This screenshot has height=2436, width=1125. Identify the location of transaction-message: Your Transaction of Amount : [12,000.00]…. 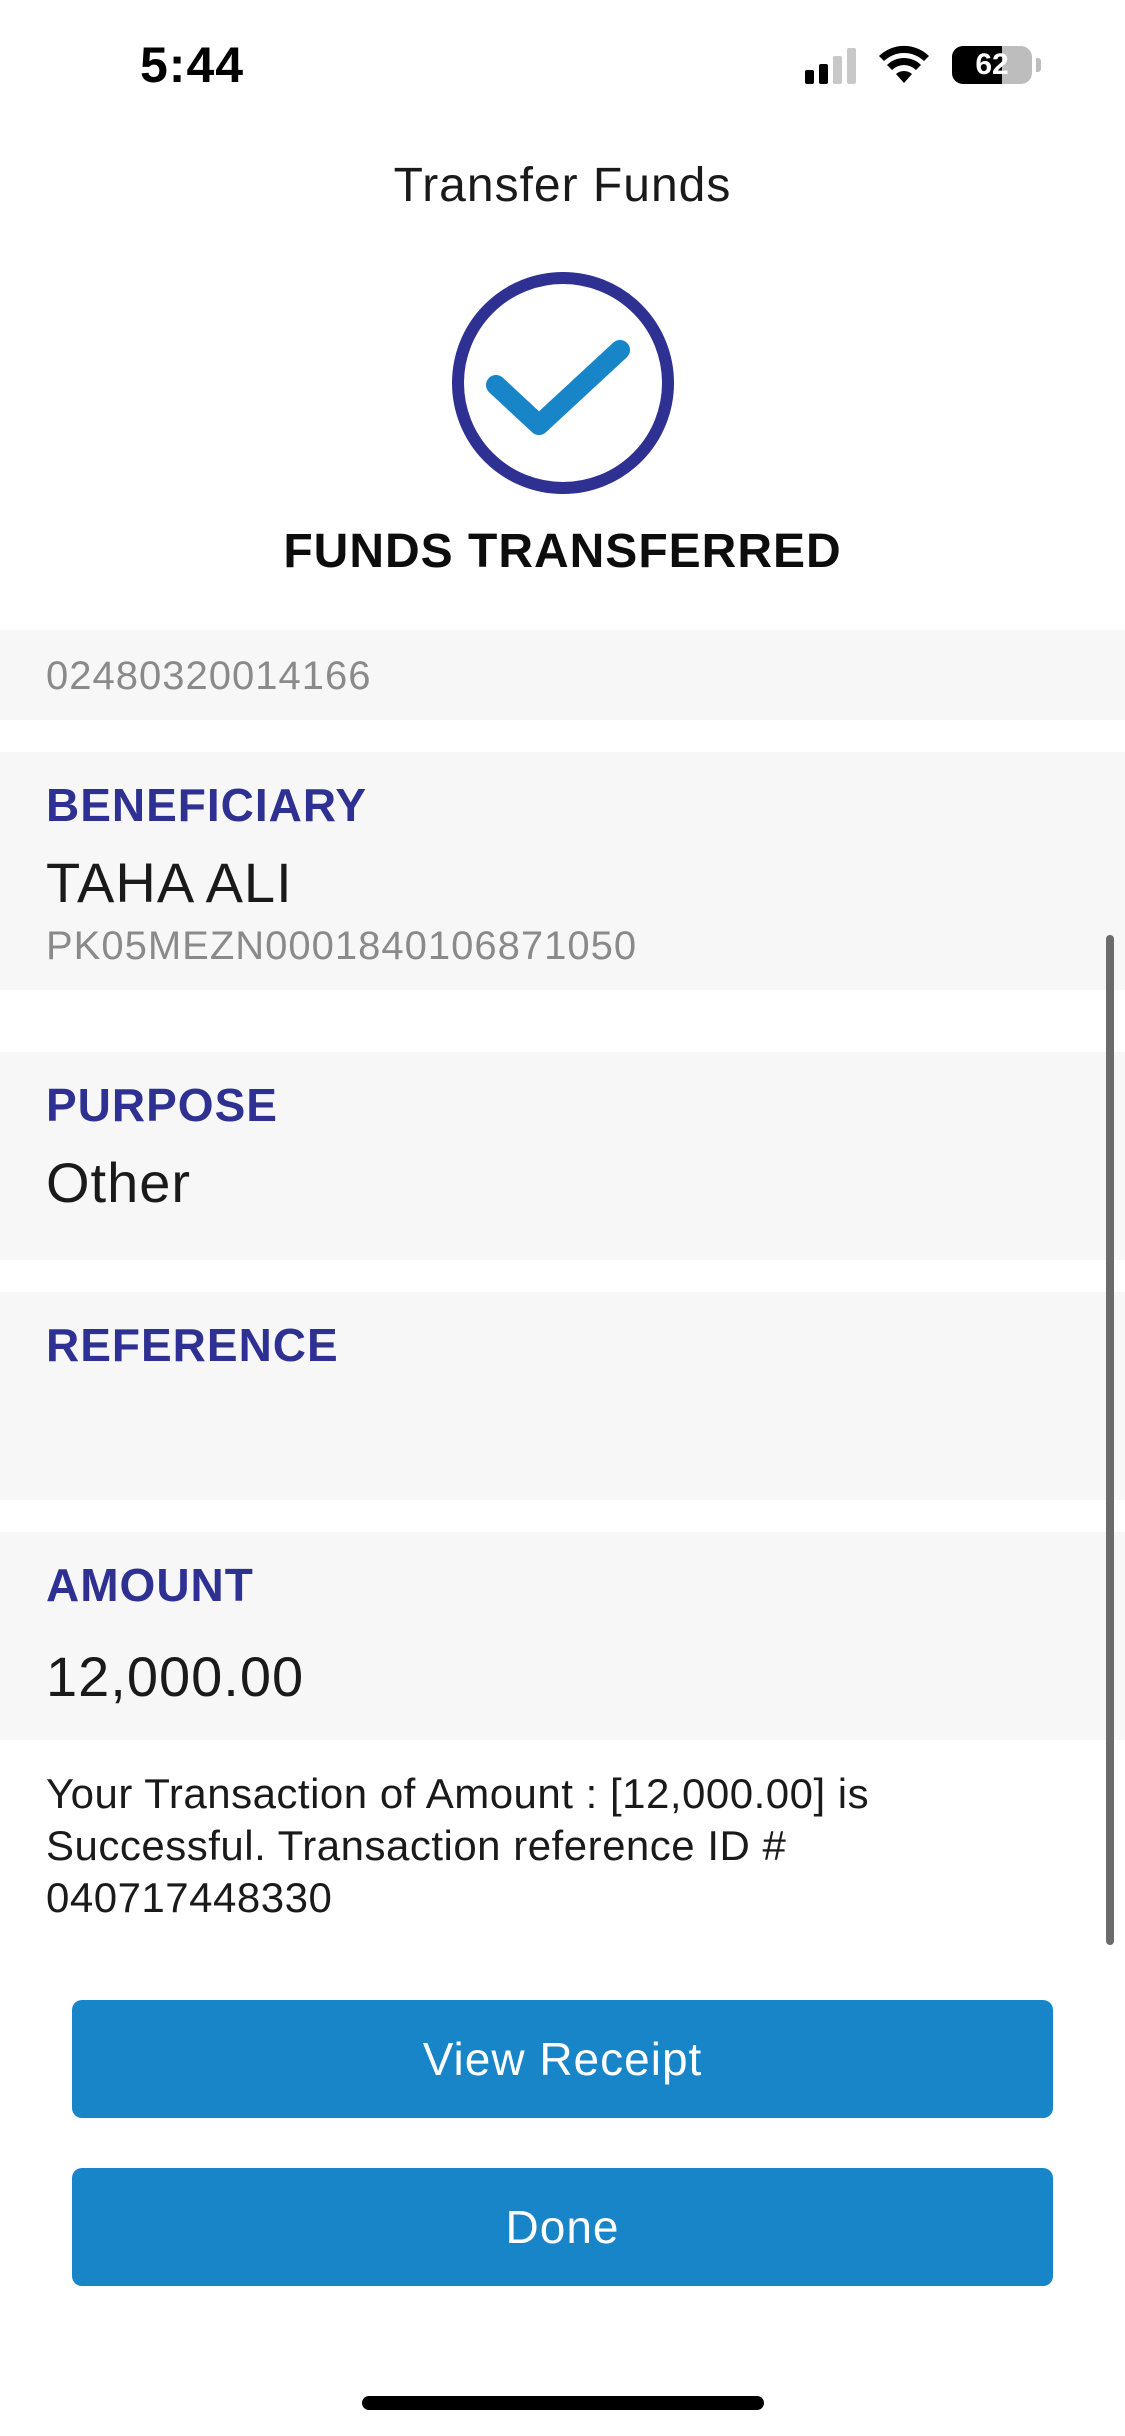
(458, 1845).